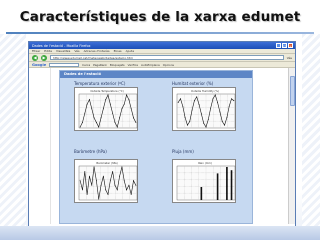  I want to click on back-arrow-icon: ◀, so click(35, 57).